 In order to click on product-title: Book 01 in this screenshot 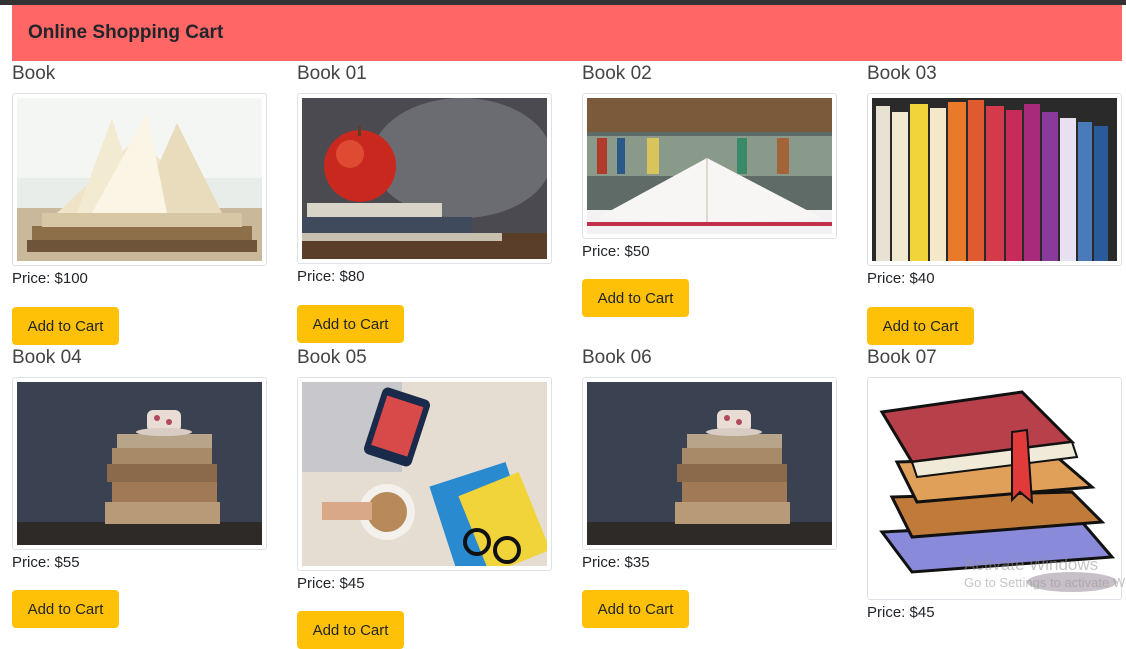, I will do `click(332, 73)`.